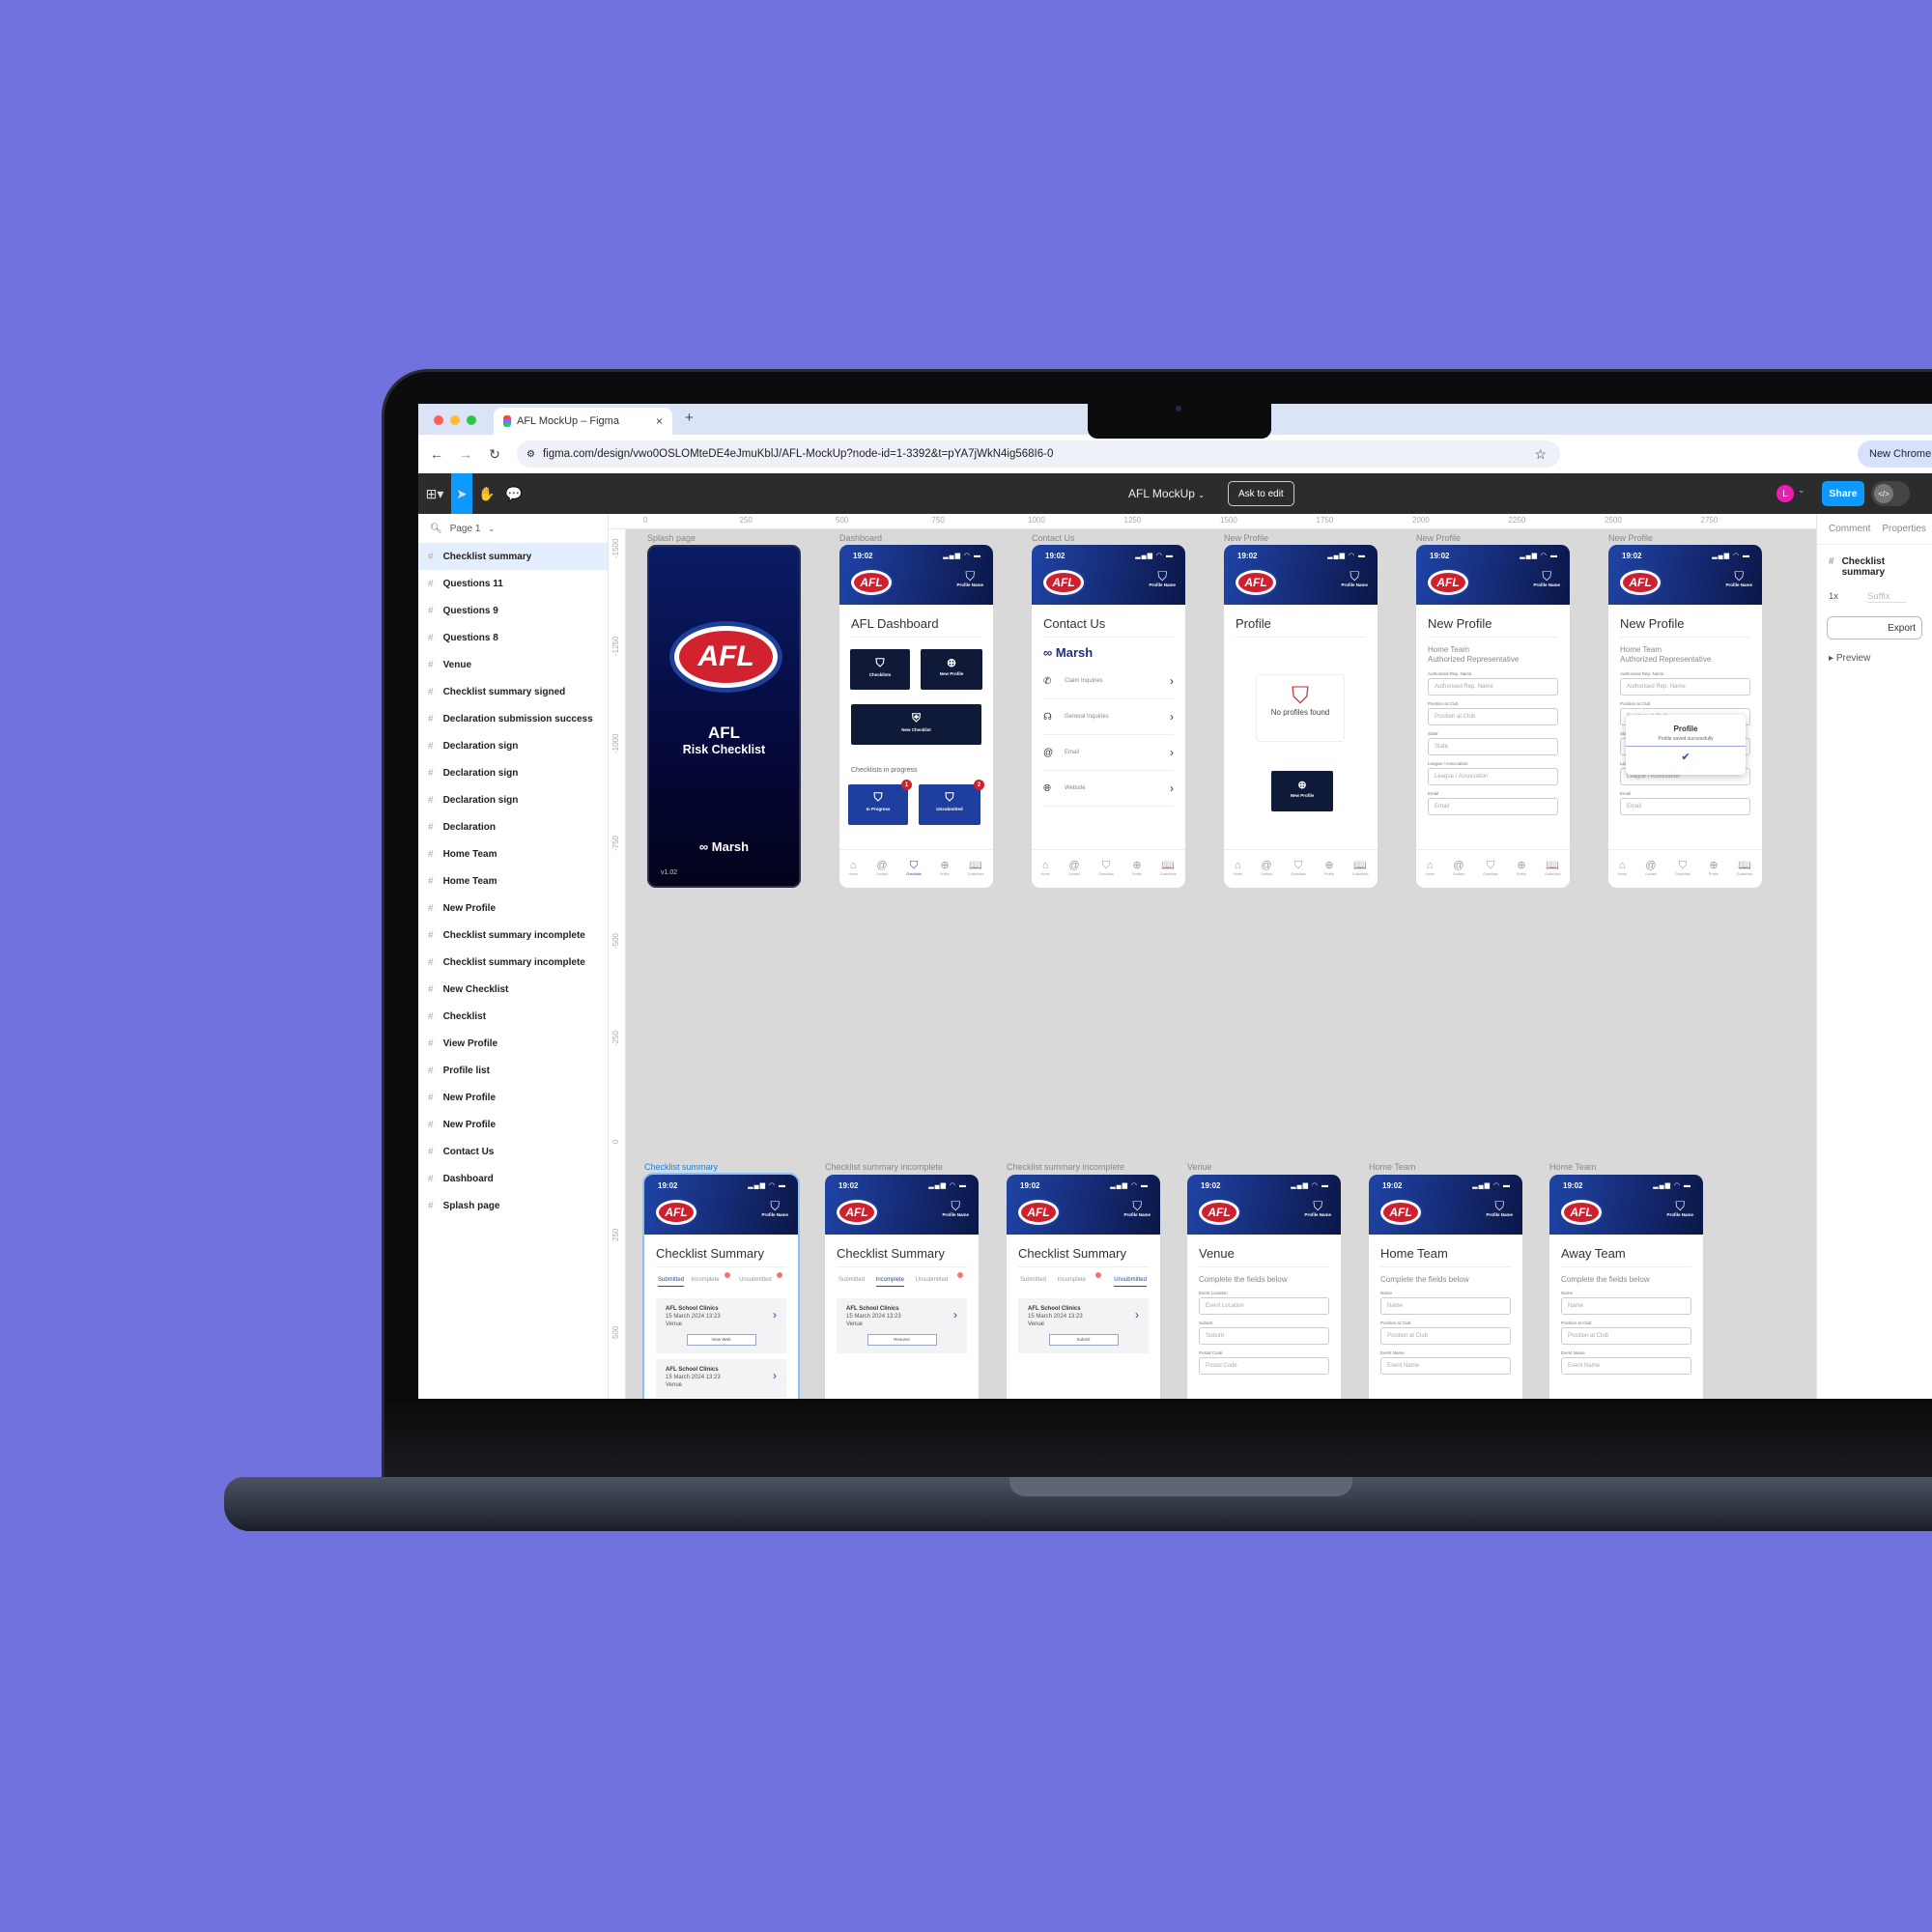 The height and width of the screenshot is (1932, 1932). What do you see at coordinates (1264, 1366) in the screenshot?
I see `text-input: Postal Code` at bounding box center [1264, 1366].